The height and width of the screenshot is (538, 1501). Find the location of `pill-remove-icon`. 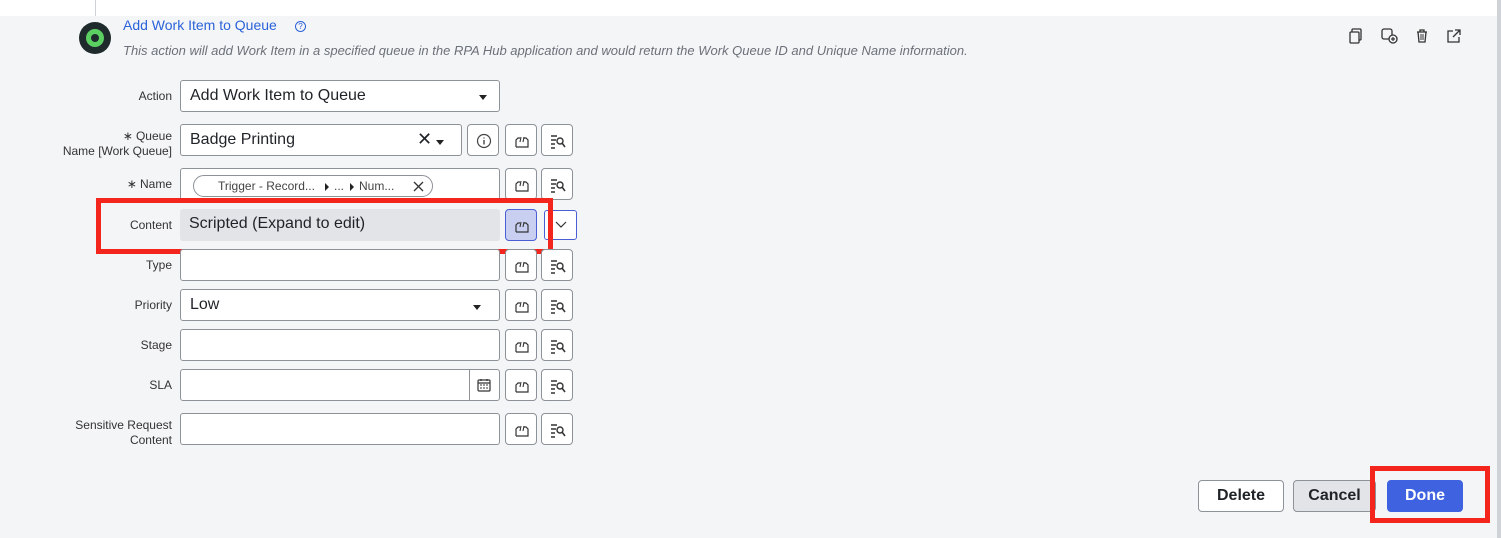

pill-remove-icon is located at coordinates (418, 186).